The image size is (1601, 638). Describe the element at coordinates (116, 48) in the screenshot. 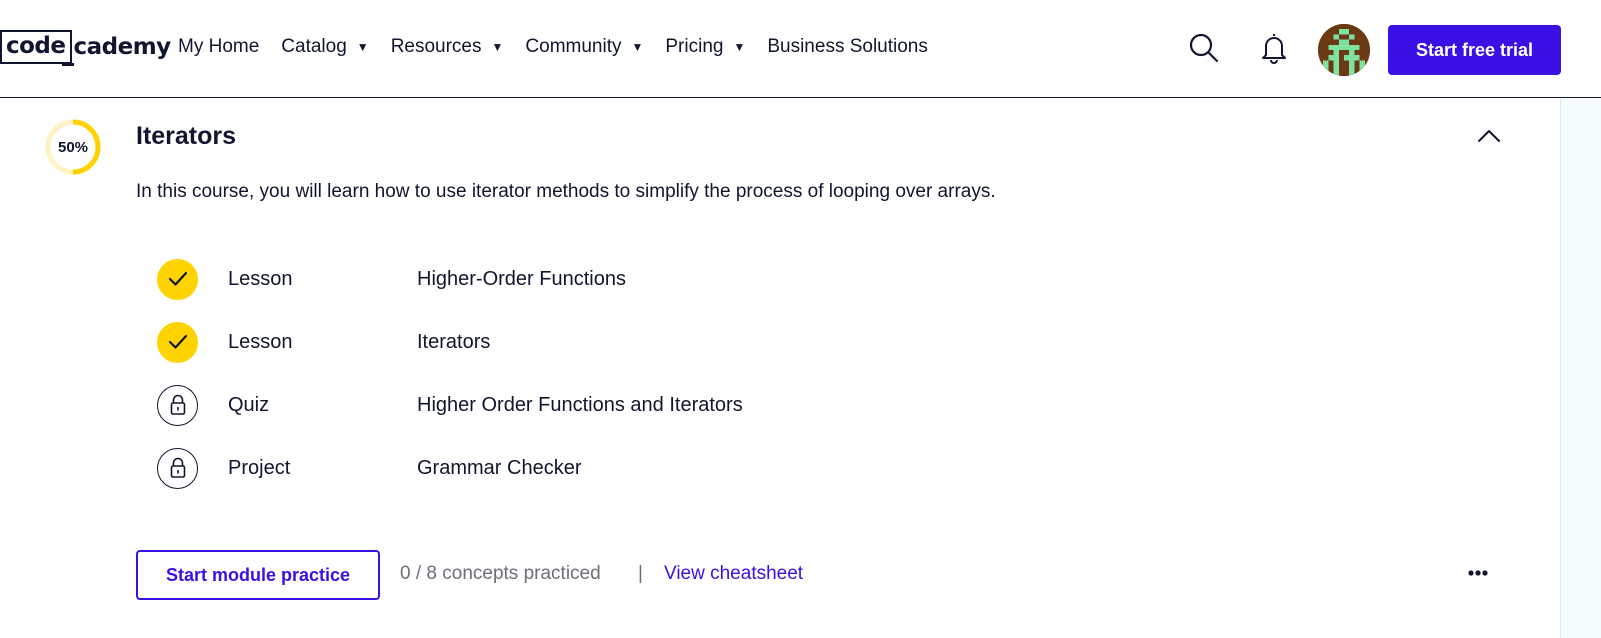

I see `logo-cademy-part: cademy` at that location.